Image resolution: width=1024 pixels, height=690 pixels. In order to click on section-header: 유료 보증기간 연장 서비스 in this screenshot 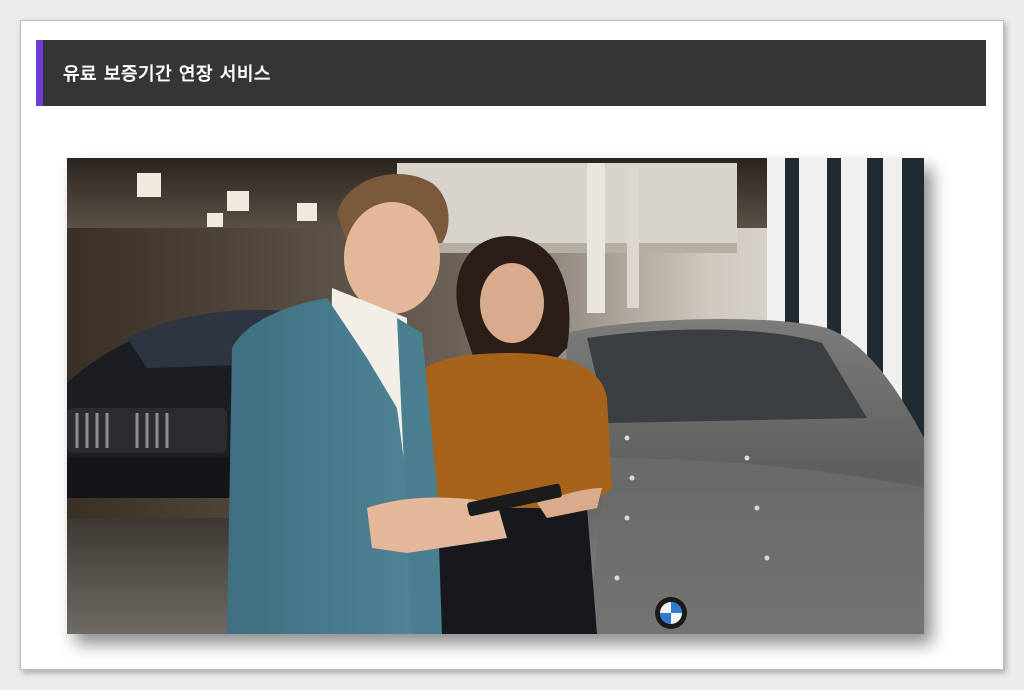, I will do `click(511, 73)`.